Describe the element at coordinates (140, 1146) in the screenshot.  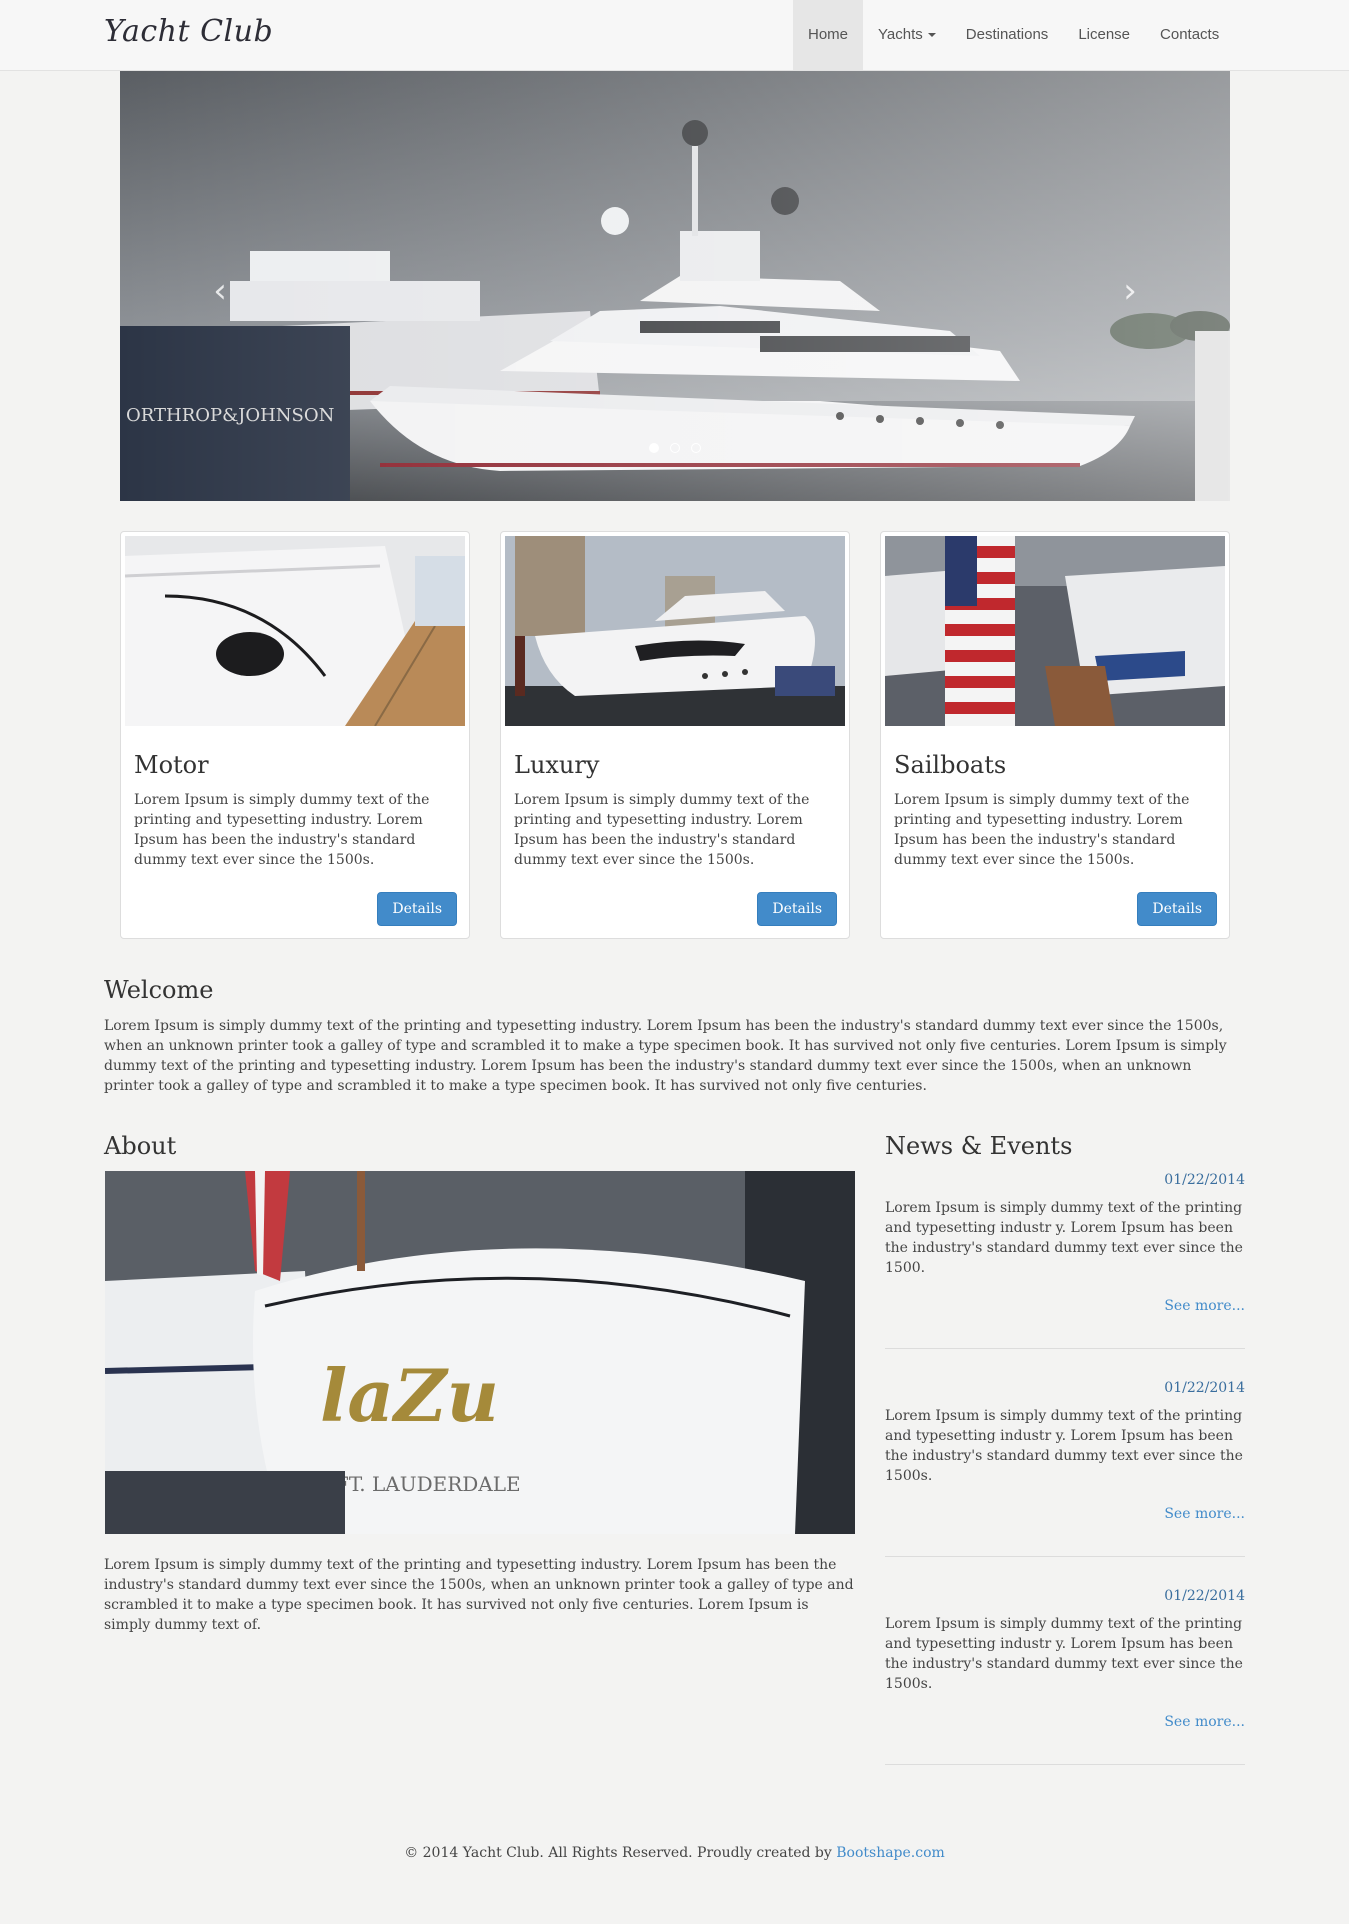
I see `about-heading: About` at that location.